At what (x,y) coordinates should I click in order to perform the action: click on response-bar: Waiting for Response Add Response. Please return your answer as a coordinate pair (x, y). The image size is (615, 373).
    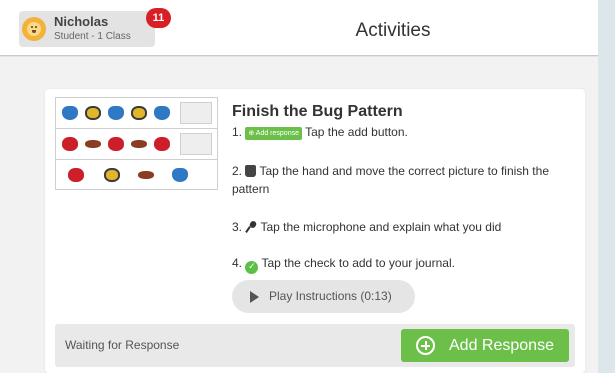
    Looking at the image, I should click on (315, 345).